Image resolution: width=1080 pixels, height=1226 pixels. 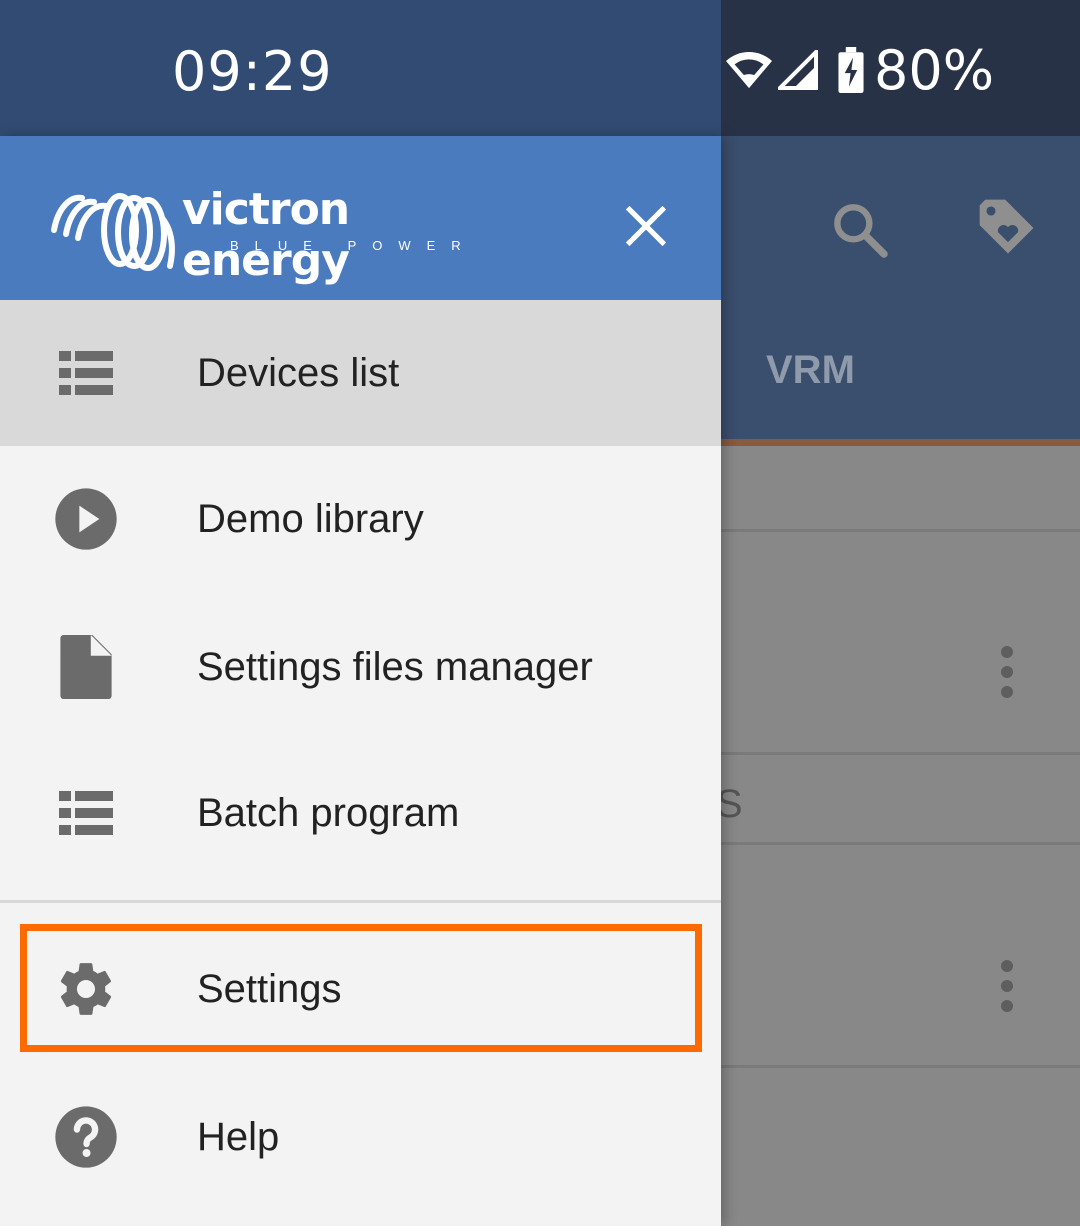 I want to click on search-icon, so click(x=860, y=230).